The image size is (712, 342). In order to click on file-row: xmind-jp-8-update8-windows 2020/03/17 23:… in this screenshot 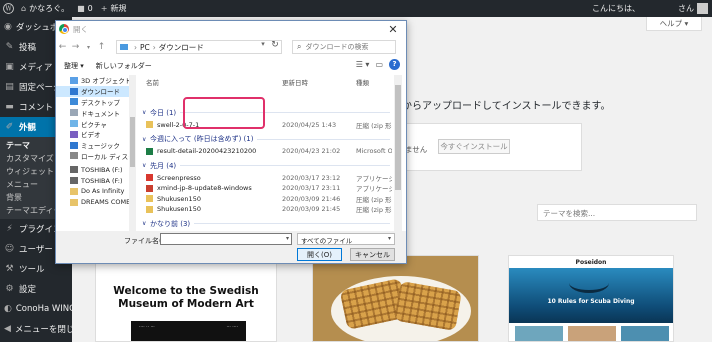, I will do `click(267, 188)`.